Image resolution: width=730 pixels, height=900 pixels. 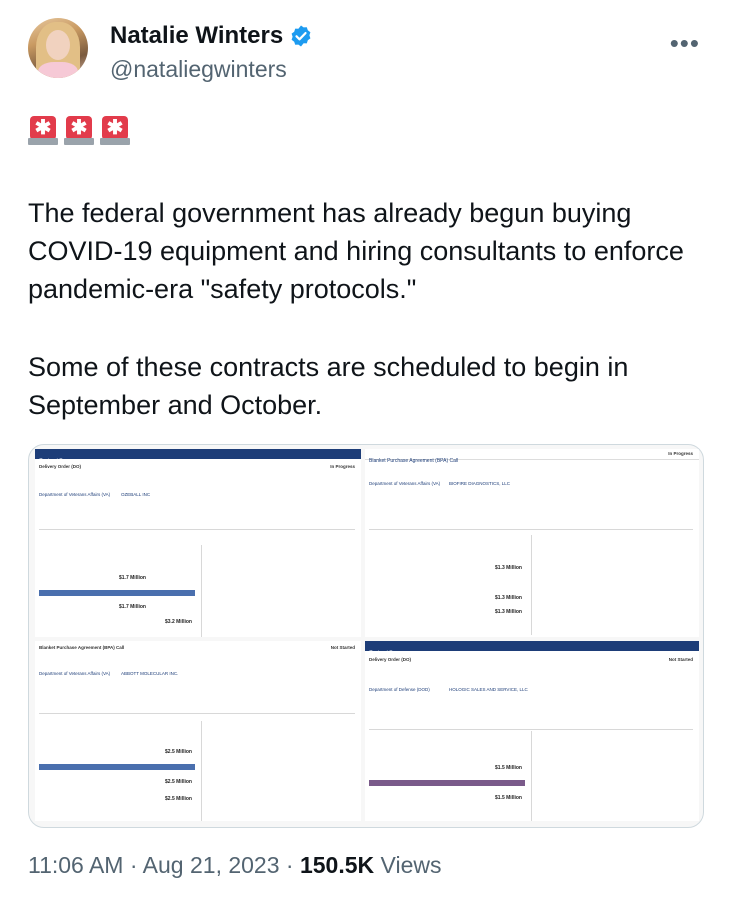 I want to click on panel-4-recipient: HOLOGIC SALES AND SERVICE, LLC, so click(x=488, y=689).